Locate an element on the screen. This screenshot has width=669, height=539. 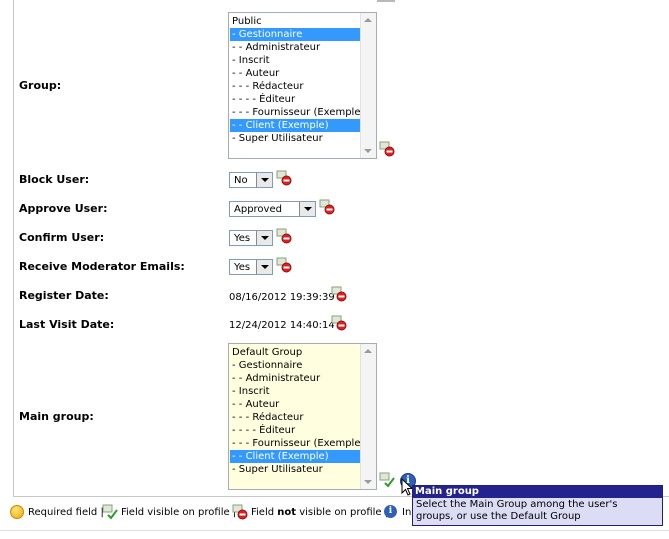
legend-not-visible-bold: not is located at coordinates (287, 512).